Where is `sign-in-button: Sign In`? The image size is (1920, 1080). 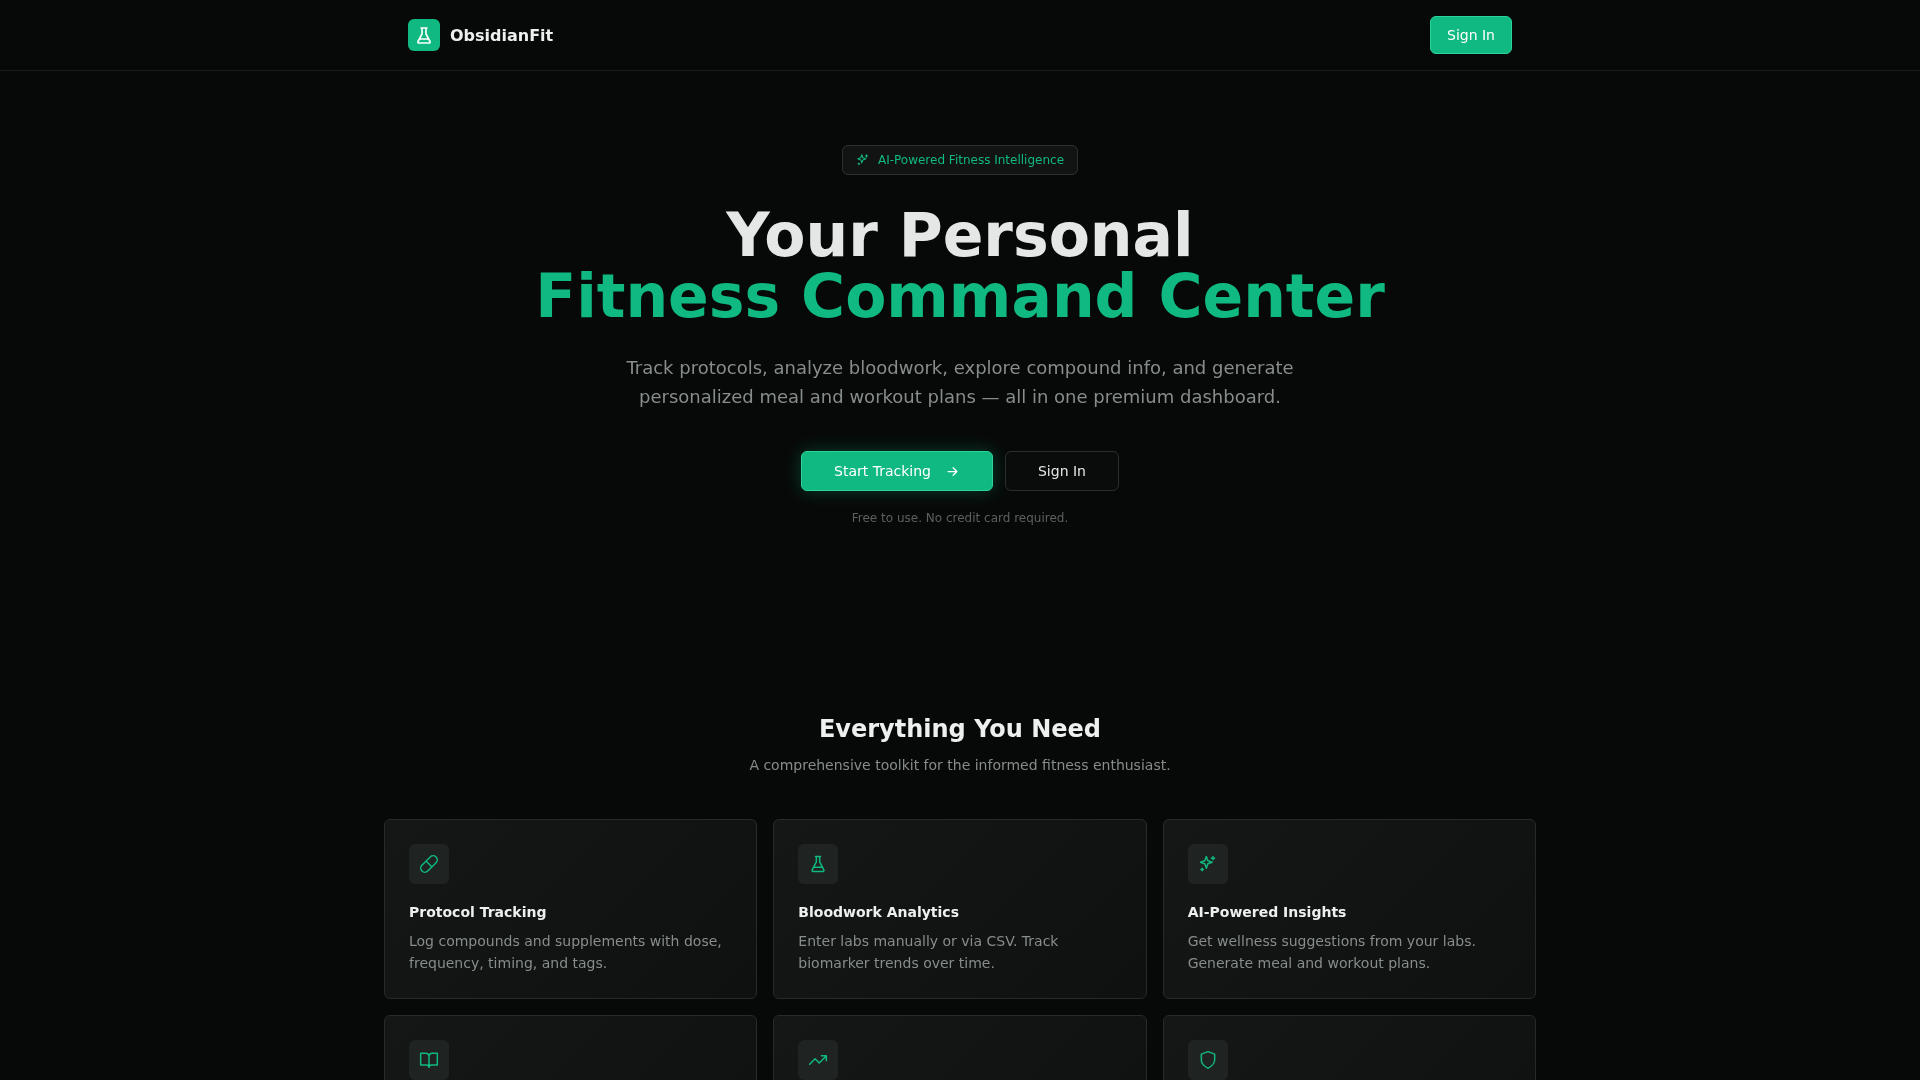
sign-in-button: Sign In is located at coordinates (1061, 471).